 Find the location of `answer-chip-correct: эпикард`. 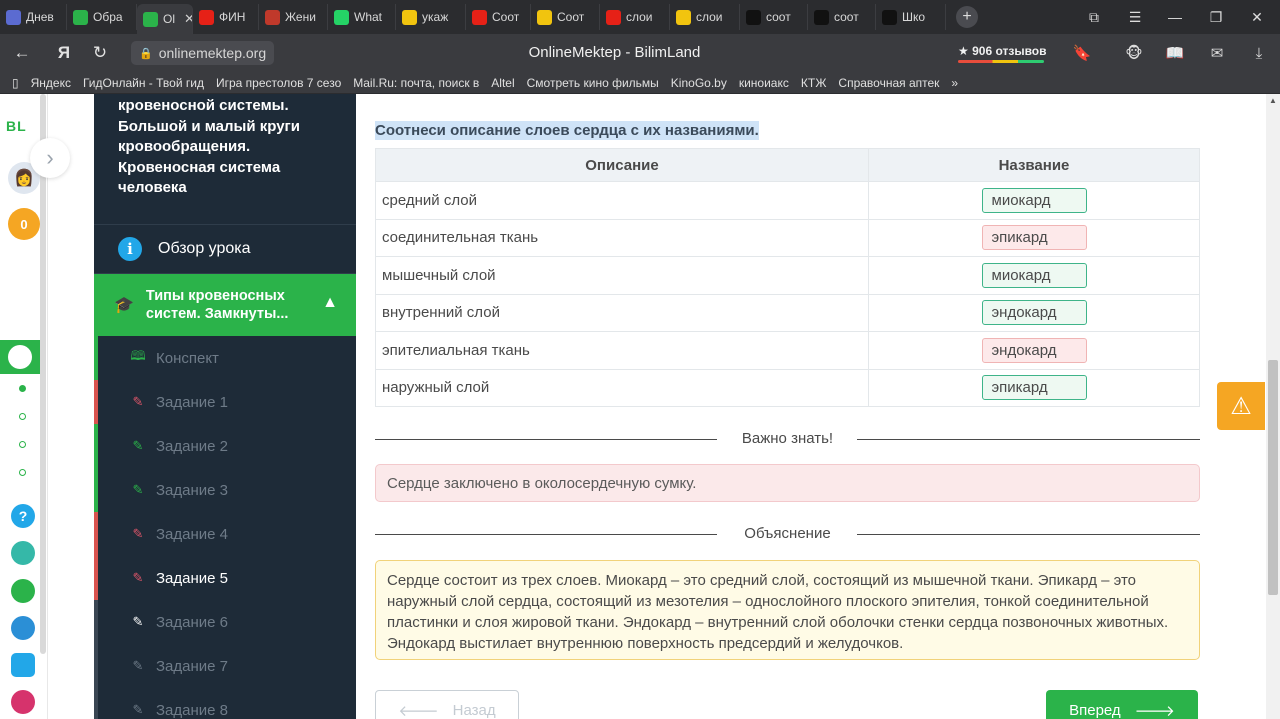

answer-chip-correct: эпикард is located at coordinates (1034, 388).